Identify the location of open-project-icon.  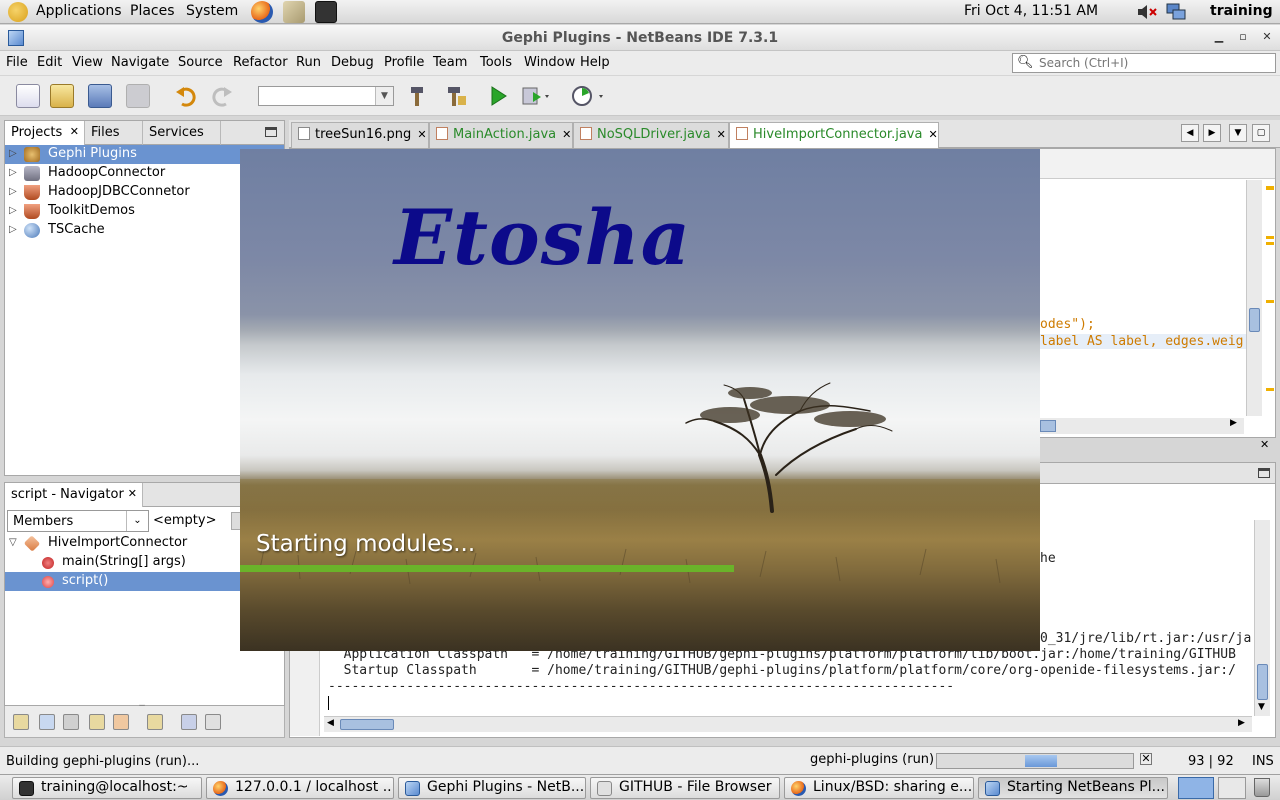
(100, 96).